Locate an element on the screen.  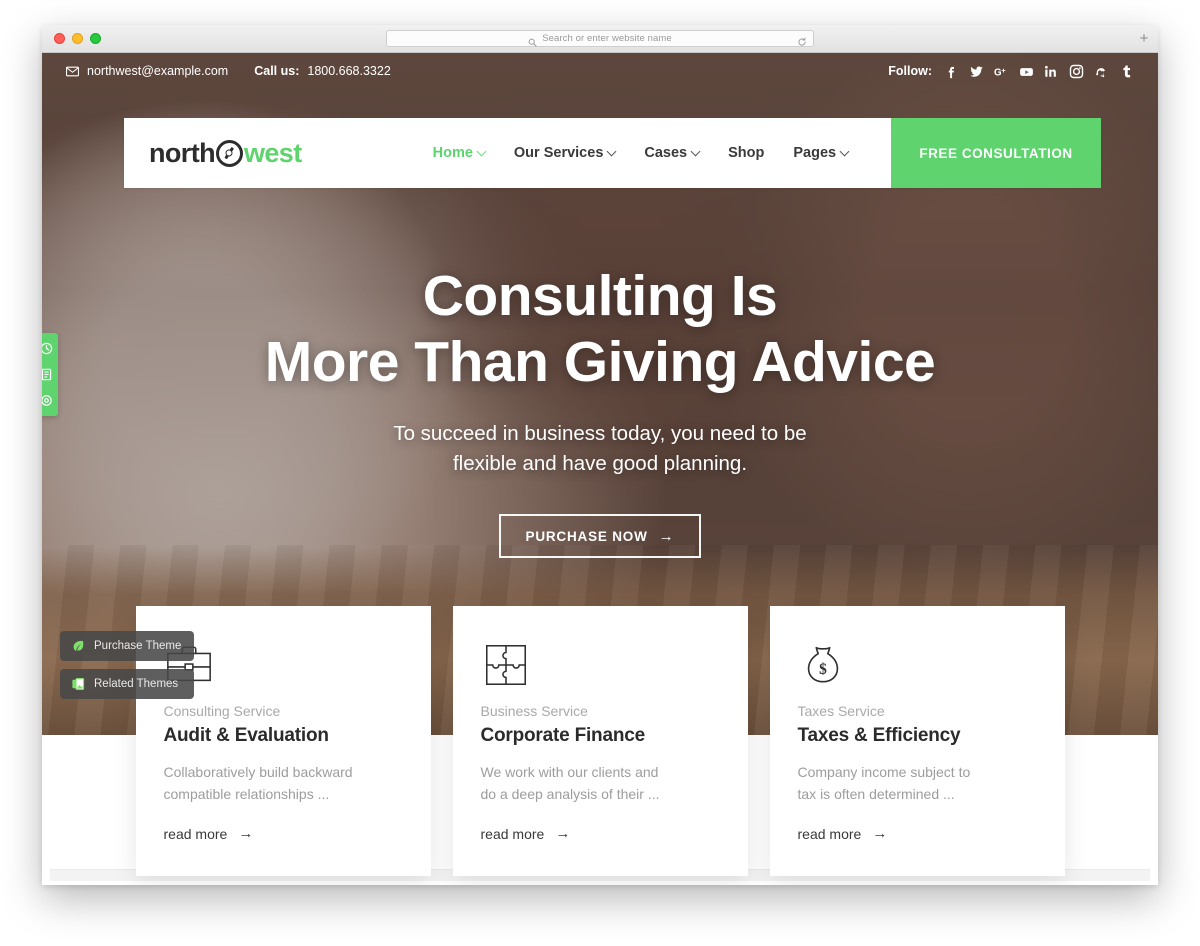
address-bar-placeholder: Search or enter website name is located at coordinates (607, 38).